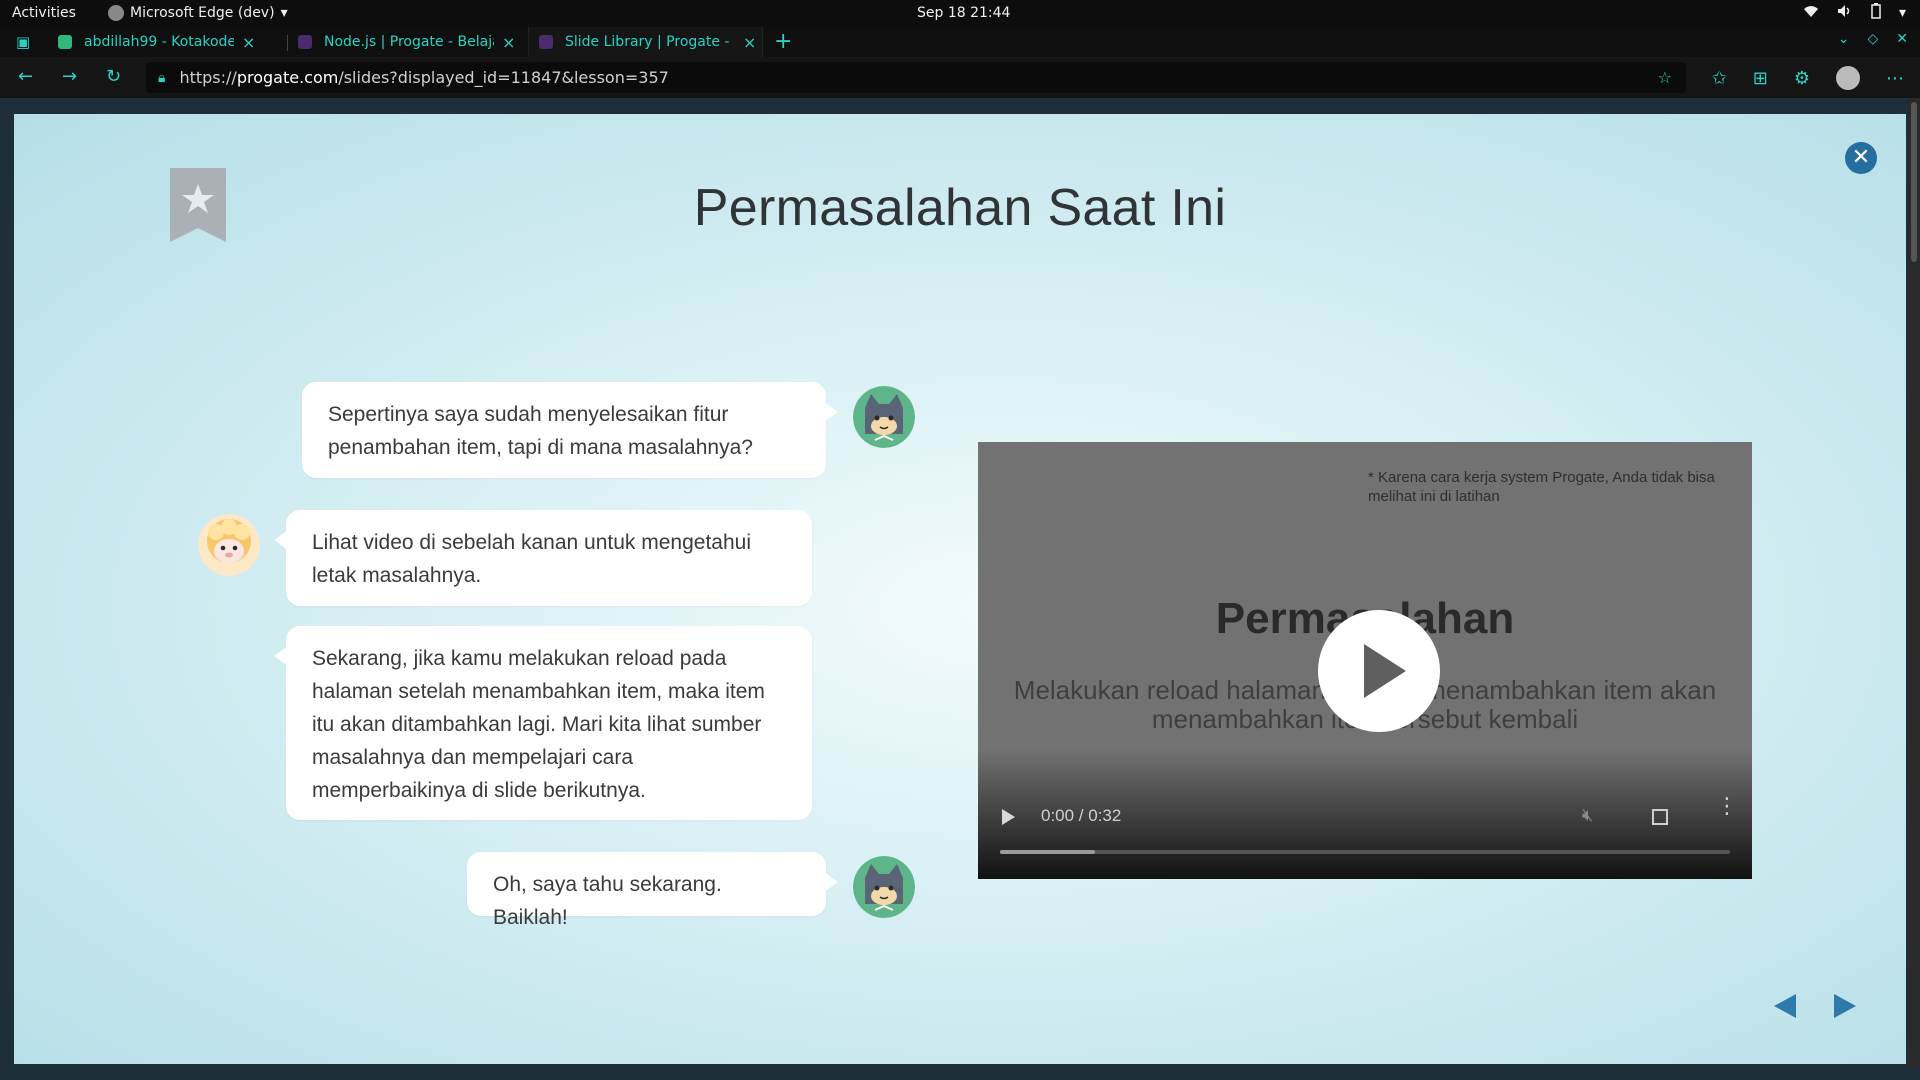  What do you see at coordinates (202, 13) in the screenshot?
I see `app-menu-label: Microsoft Edge (dev)` at bounding box center [202, 13].